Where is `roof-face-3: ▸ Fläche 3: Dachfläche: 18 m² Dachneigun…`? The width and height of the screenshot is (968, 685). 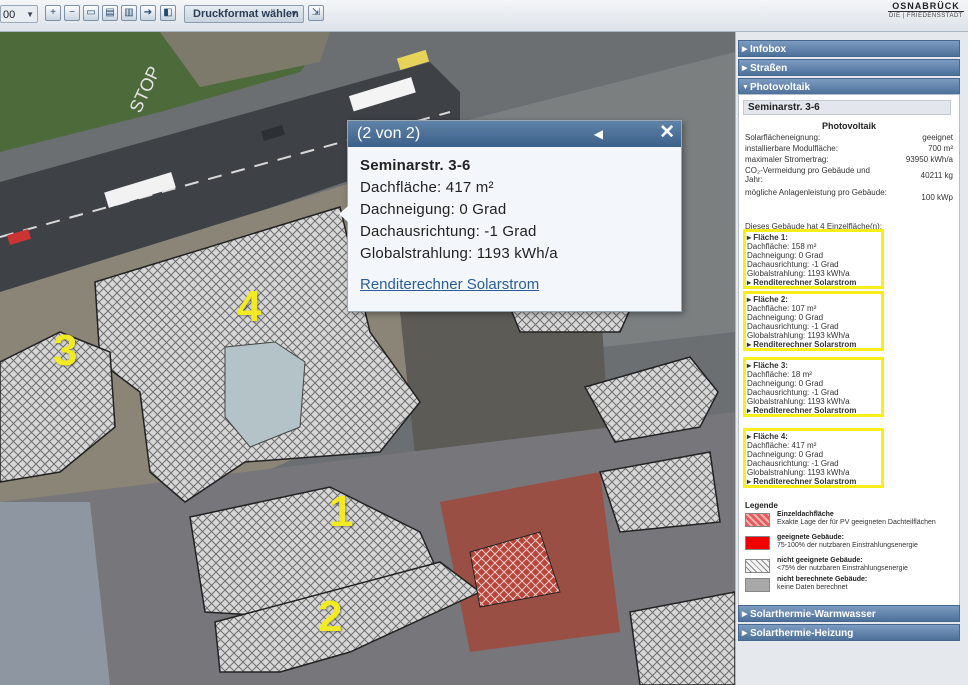
roof-face-3: ▸ Fläche 3: Dachfläche: 18 m² Dachneigun… is located at coordinates (813, 387).